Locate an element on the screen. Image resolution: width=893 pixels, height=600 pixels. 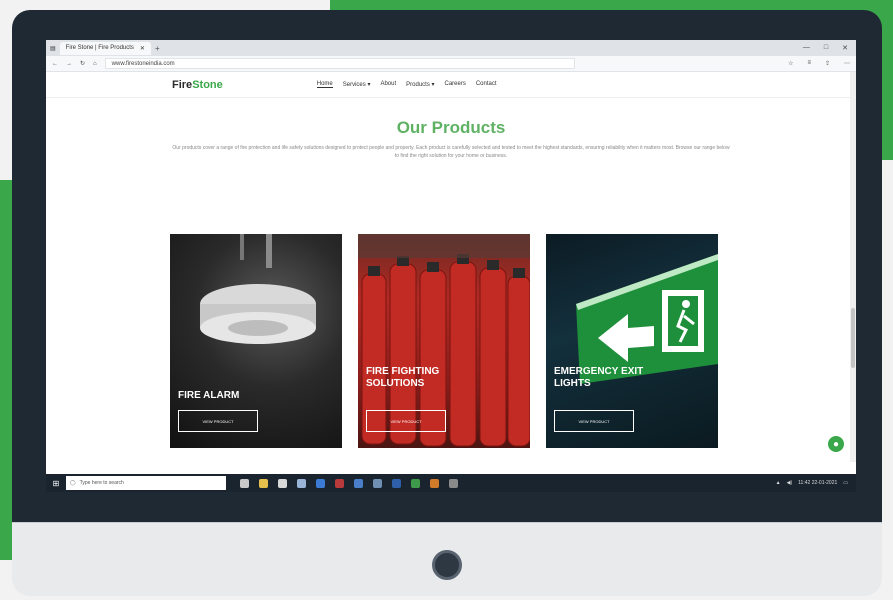
task-view-icon is located at coordinates (244, 483).